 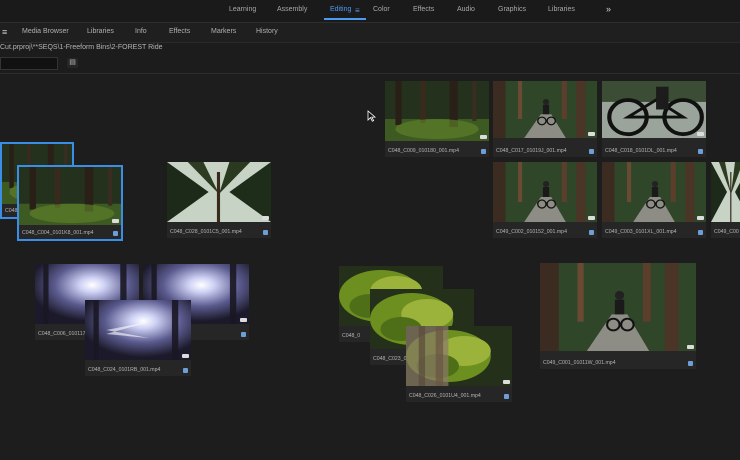 What do you see at coordinates (58, 233) in the screenshot?
I see `clip-name: C048_C004_0101K8_001.mp4` at bounding box center [58, 233].